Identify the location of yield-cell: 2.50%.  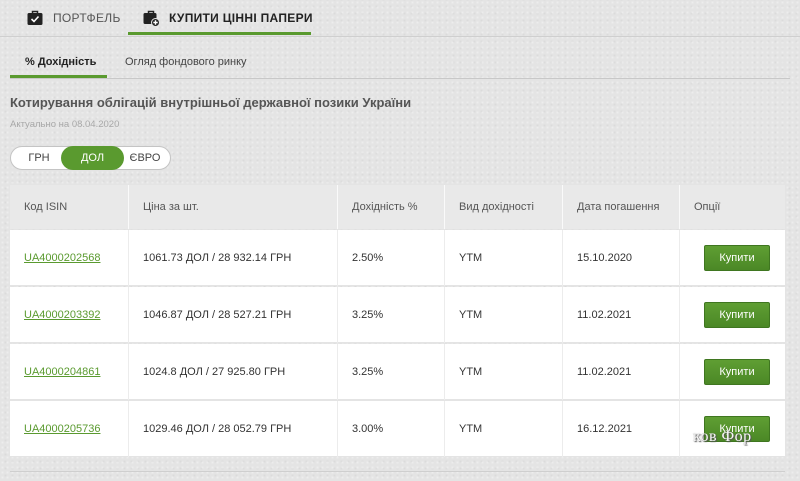
(391, 258).